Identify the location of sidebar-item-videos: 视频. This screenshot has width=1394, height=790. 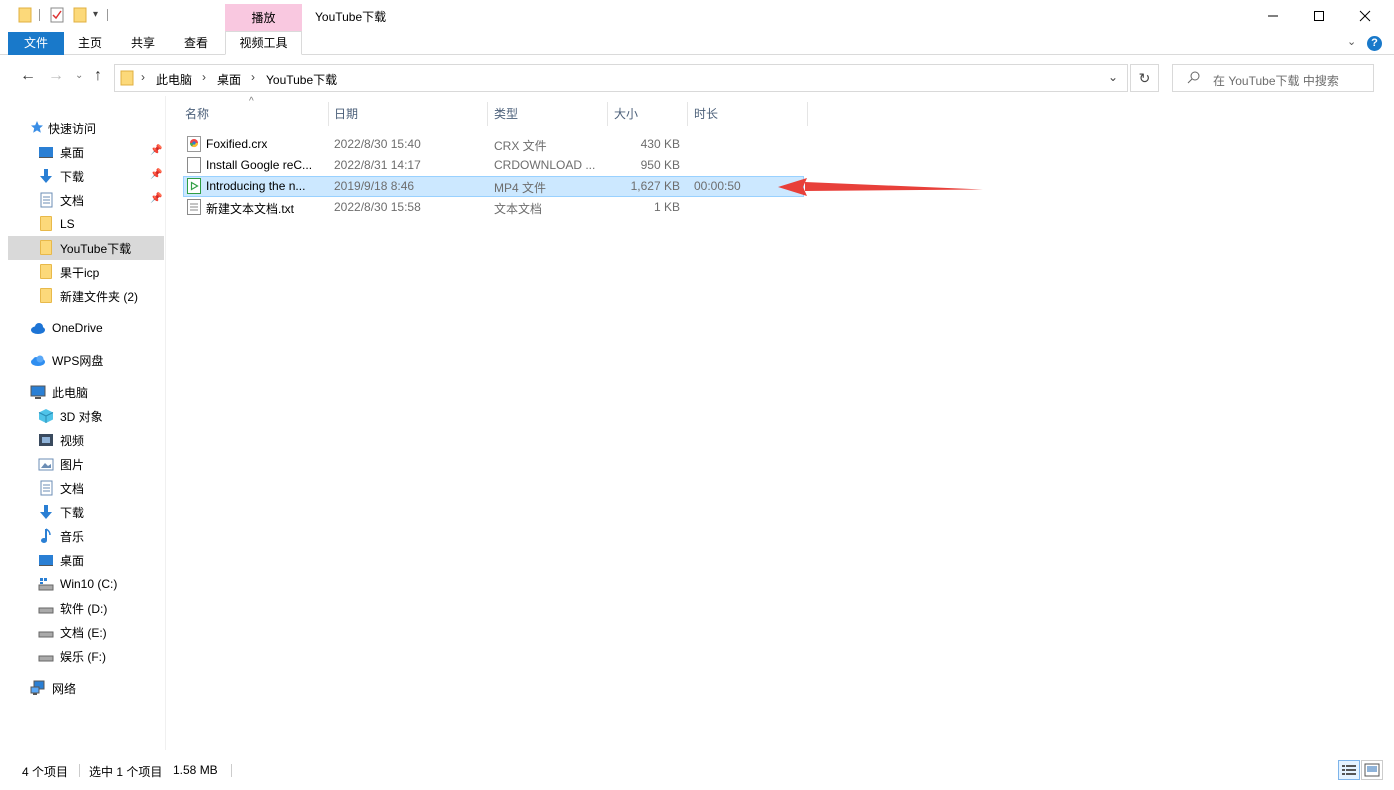
(86, 440).